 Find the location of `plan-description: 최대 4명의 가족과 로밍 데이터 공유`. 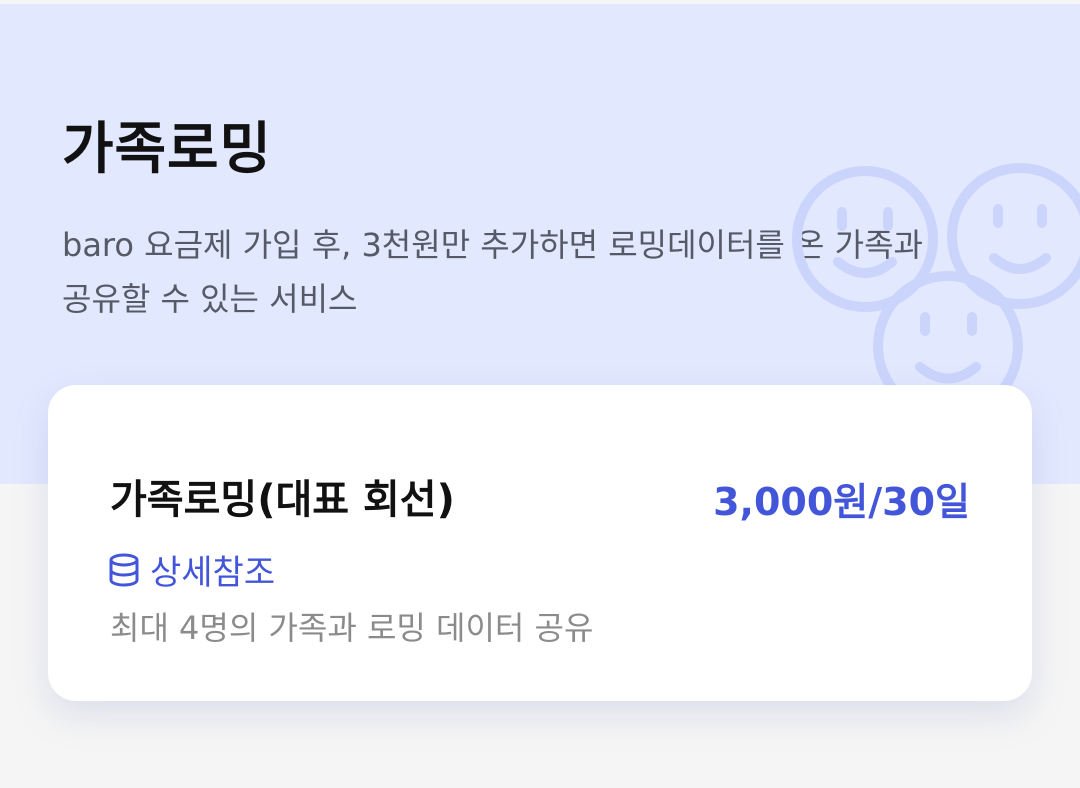

plan-description: 최대 4명의 가족과 로밍 데이터 공유 is located at coordinates (352, 628).